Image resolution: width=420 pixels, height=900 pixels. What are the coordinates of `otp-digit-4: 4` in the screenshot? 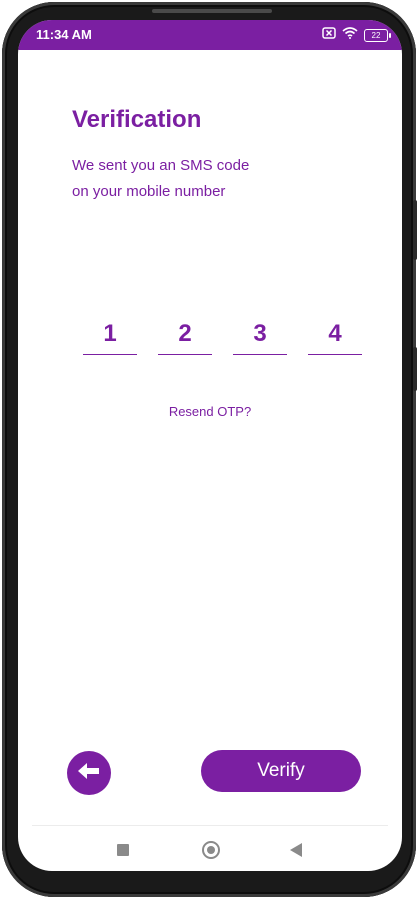 It's located at (335, 336).